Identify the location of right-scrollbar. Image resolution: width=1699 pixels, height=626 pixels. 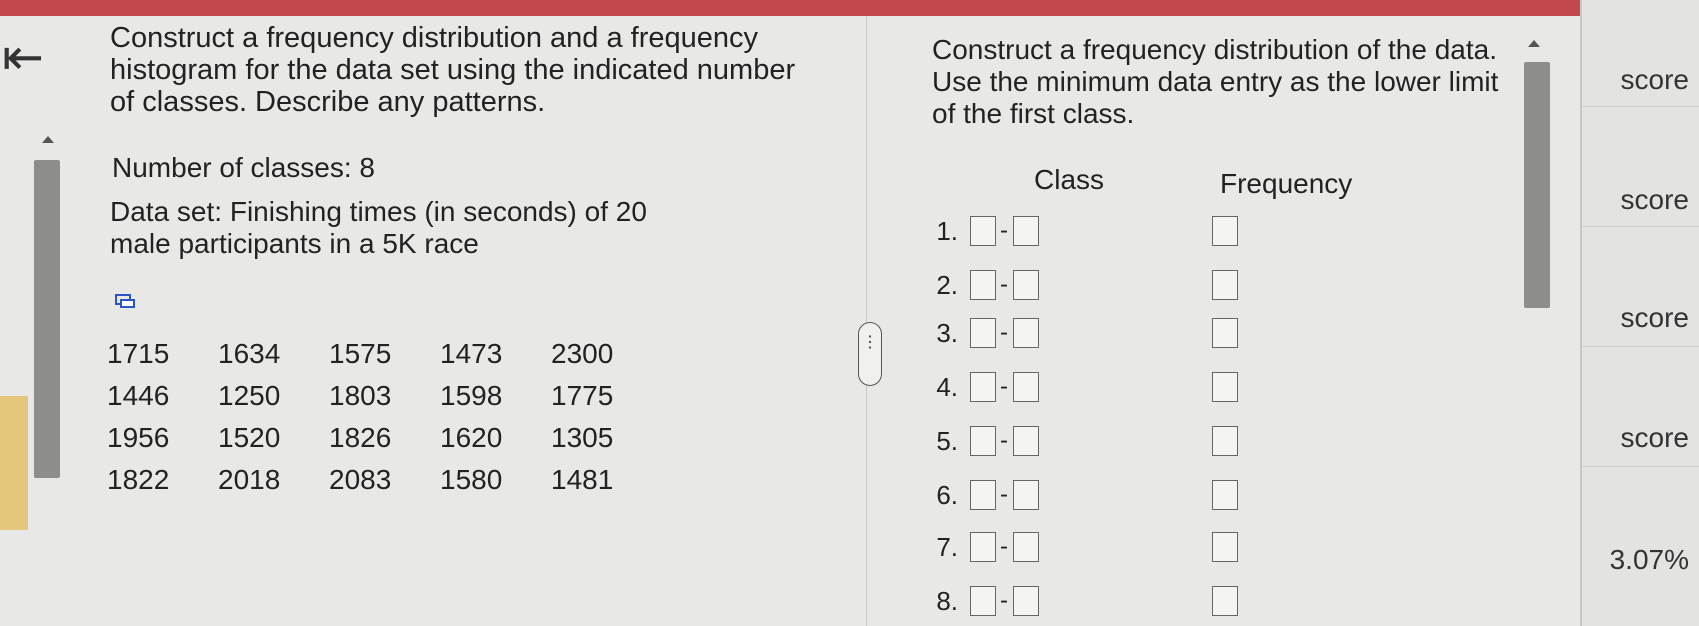
(1534, 328).